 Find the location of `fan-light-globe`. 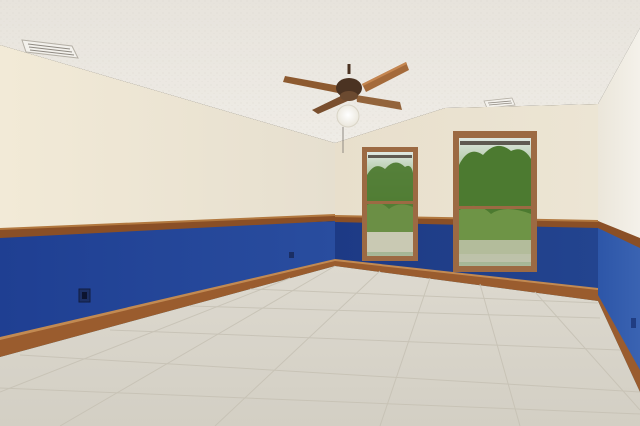

fan-light-globe is located at coordinates (348, 116).